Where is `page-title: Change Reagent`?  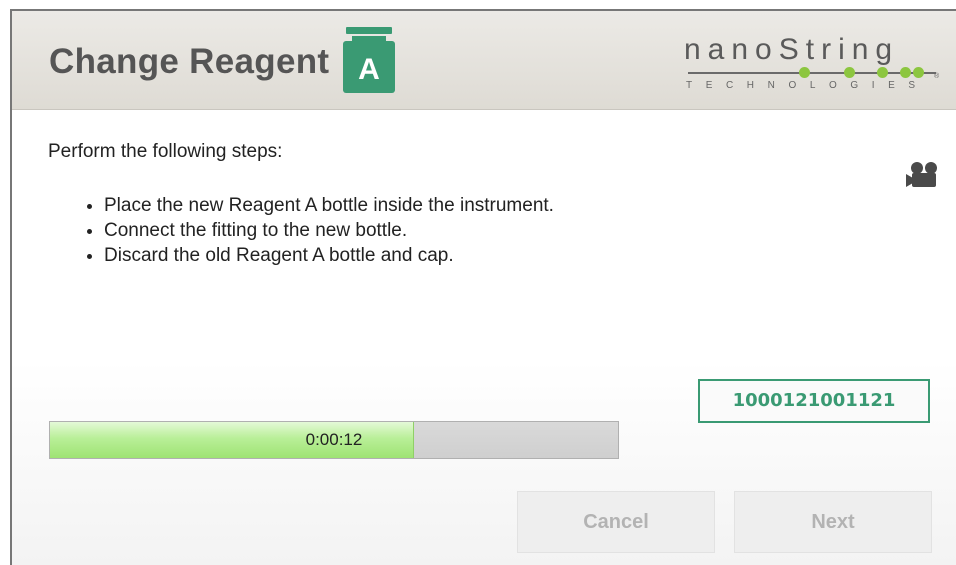
page-title: Change Reagent is located at coordinates (189, 61).